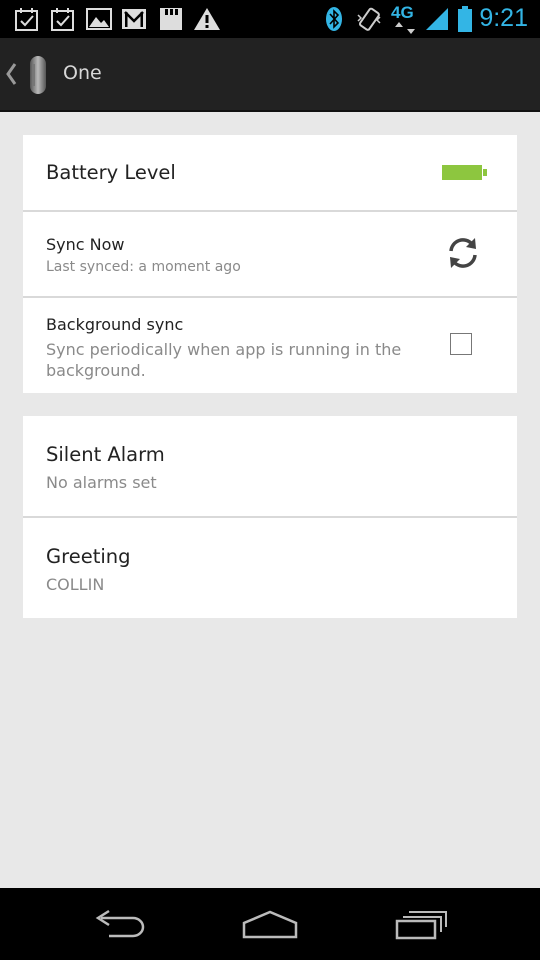 This screenshot has width=540, height=960. Describe the element at coordinates (38, 75) in the screenshot. I see `device-icon` at that location.